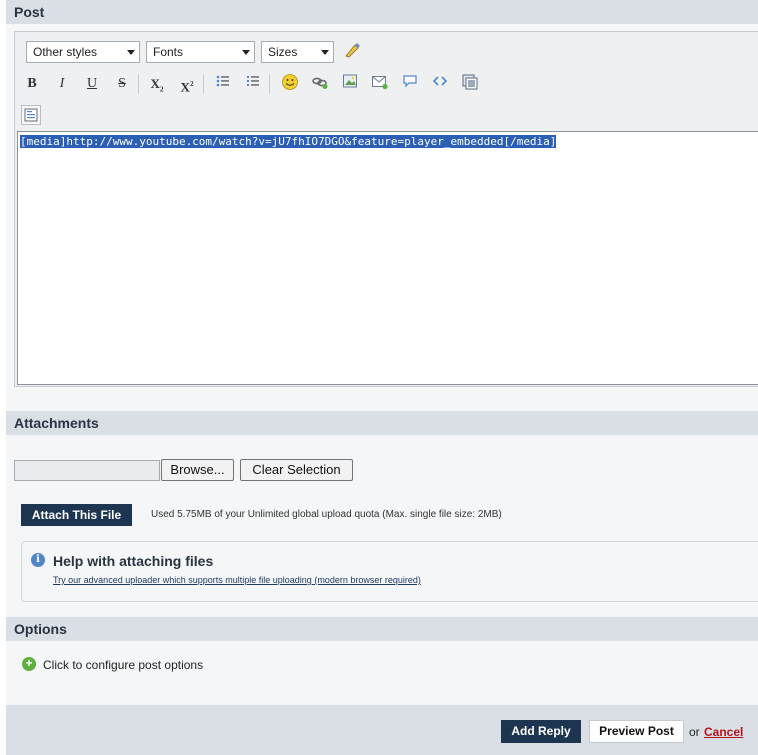  Describe the element at coordinates (65, 52) in the screenshot. I see `styles-select-value: Other styles` at that location.